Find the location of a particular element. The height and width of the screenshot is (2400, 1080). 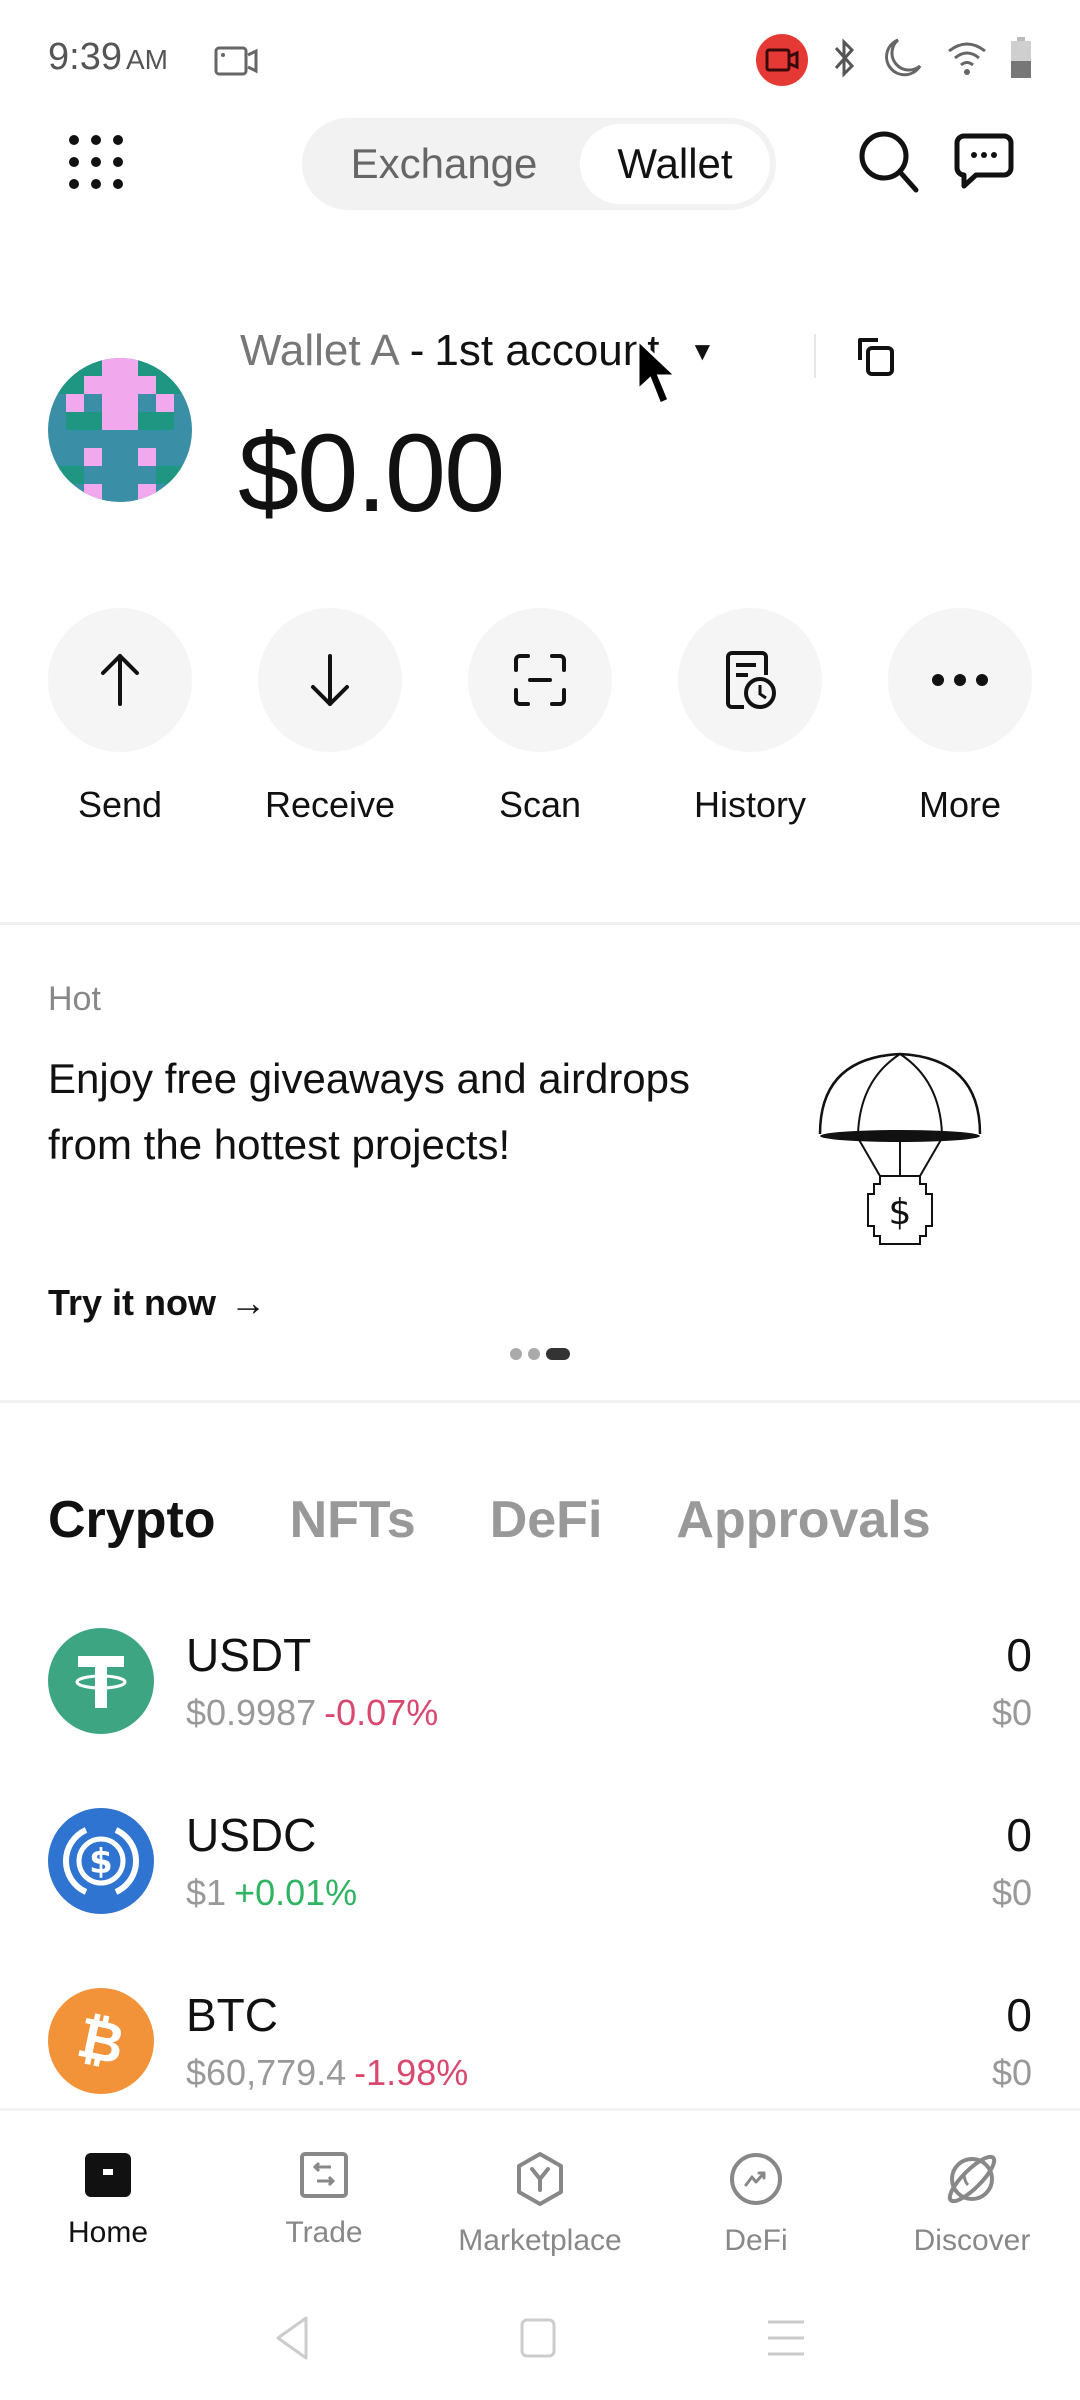

screen-record-notification-icon is located at coordinates (236, 63).